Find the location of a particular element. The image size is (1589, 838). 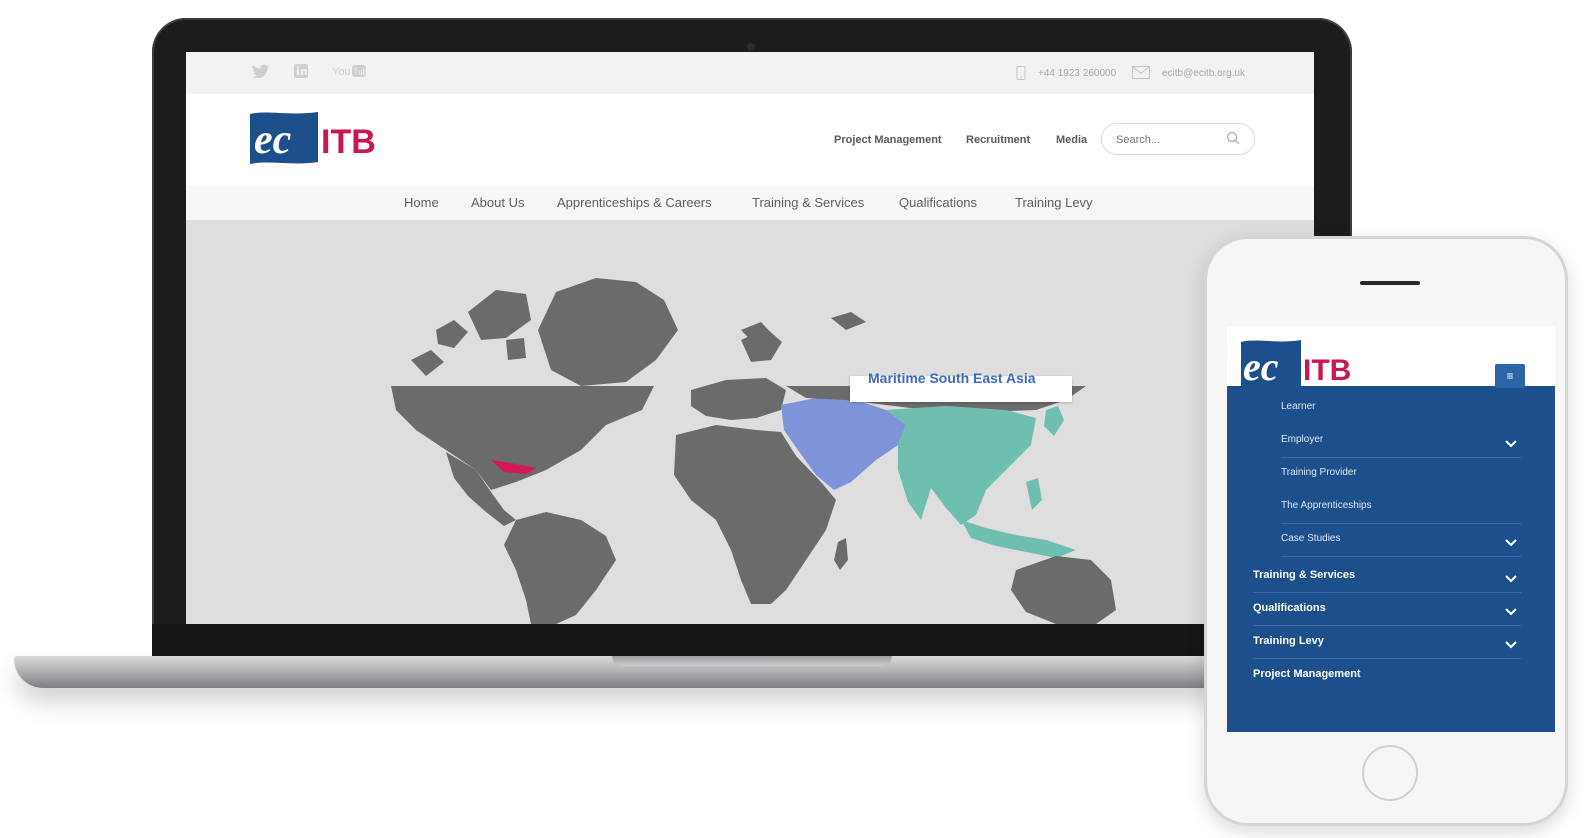

map-tooltip-label: Maritime South East Asia is located at coordinates (952, 378).